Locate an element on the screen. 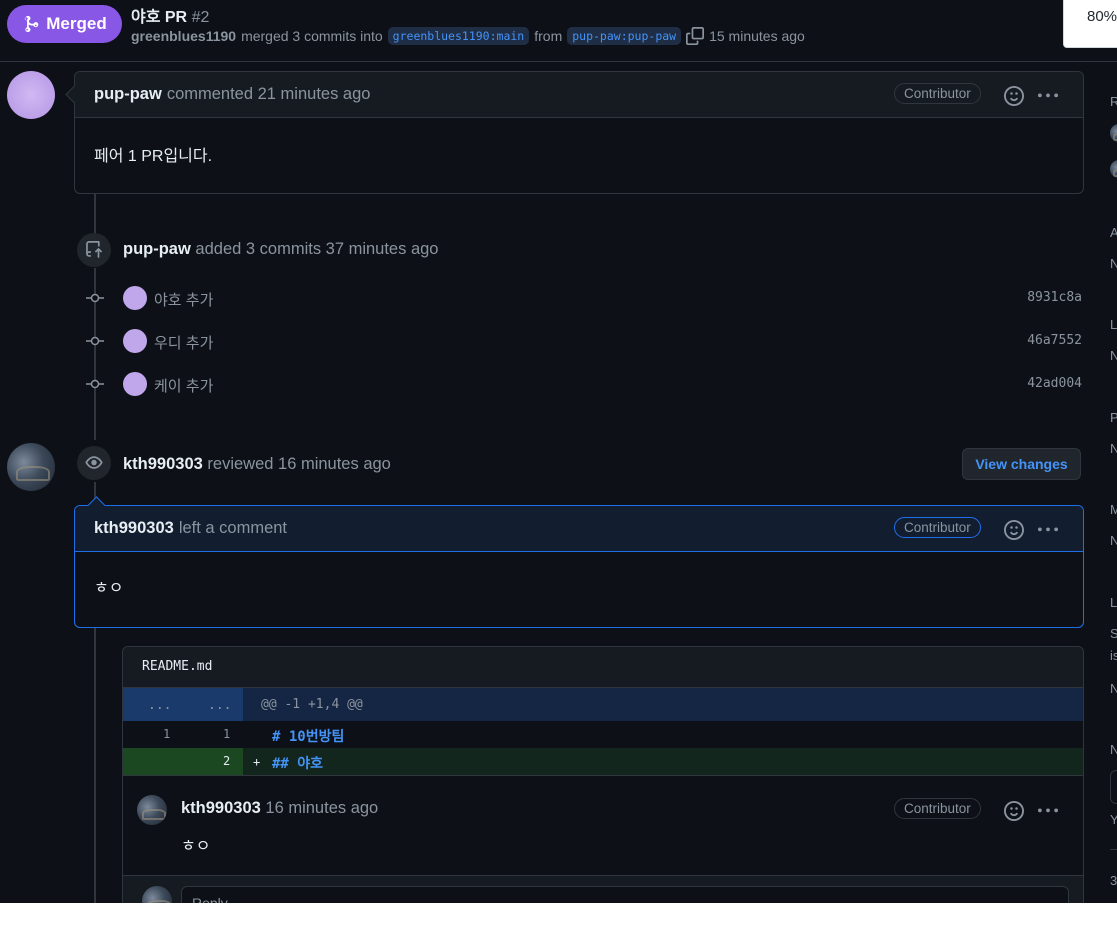 This screenshot has width=1117, height=929. commit-message: 야호 추가 is located at coordinates (183, 299).